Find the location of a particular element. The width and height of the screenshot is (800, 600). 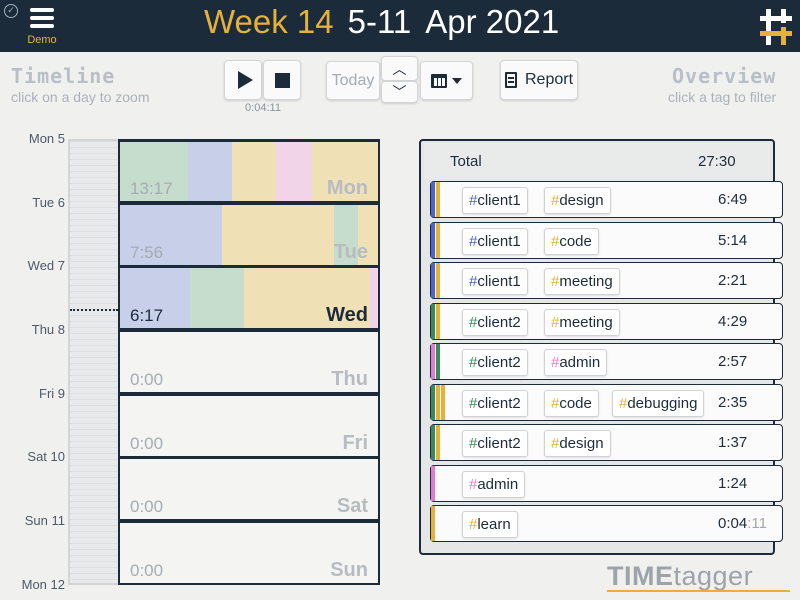

overview-hint: click a tag to filter is located at coordinates (722, 97).